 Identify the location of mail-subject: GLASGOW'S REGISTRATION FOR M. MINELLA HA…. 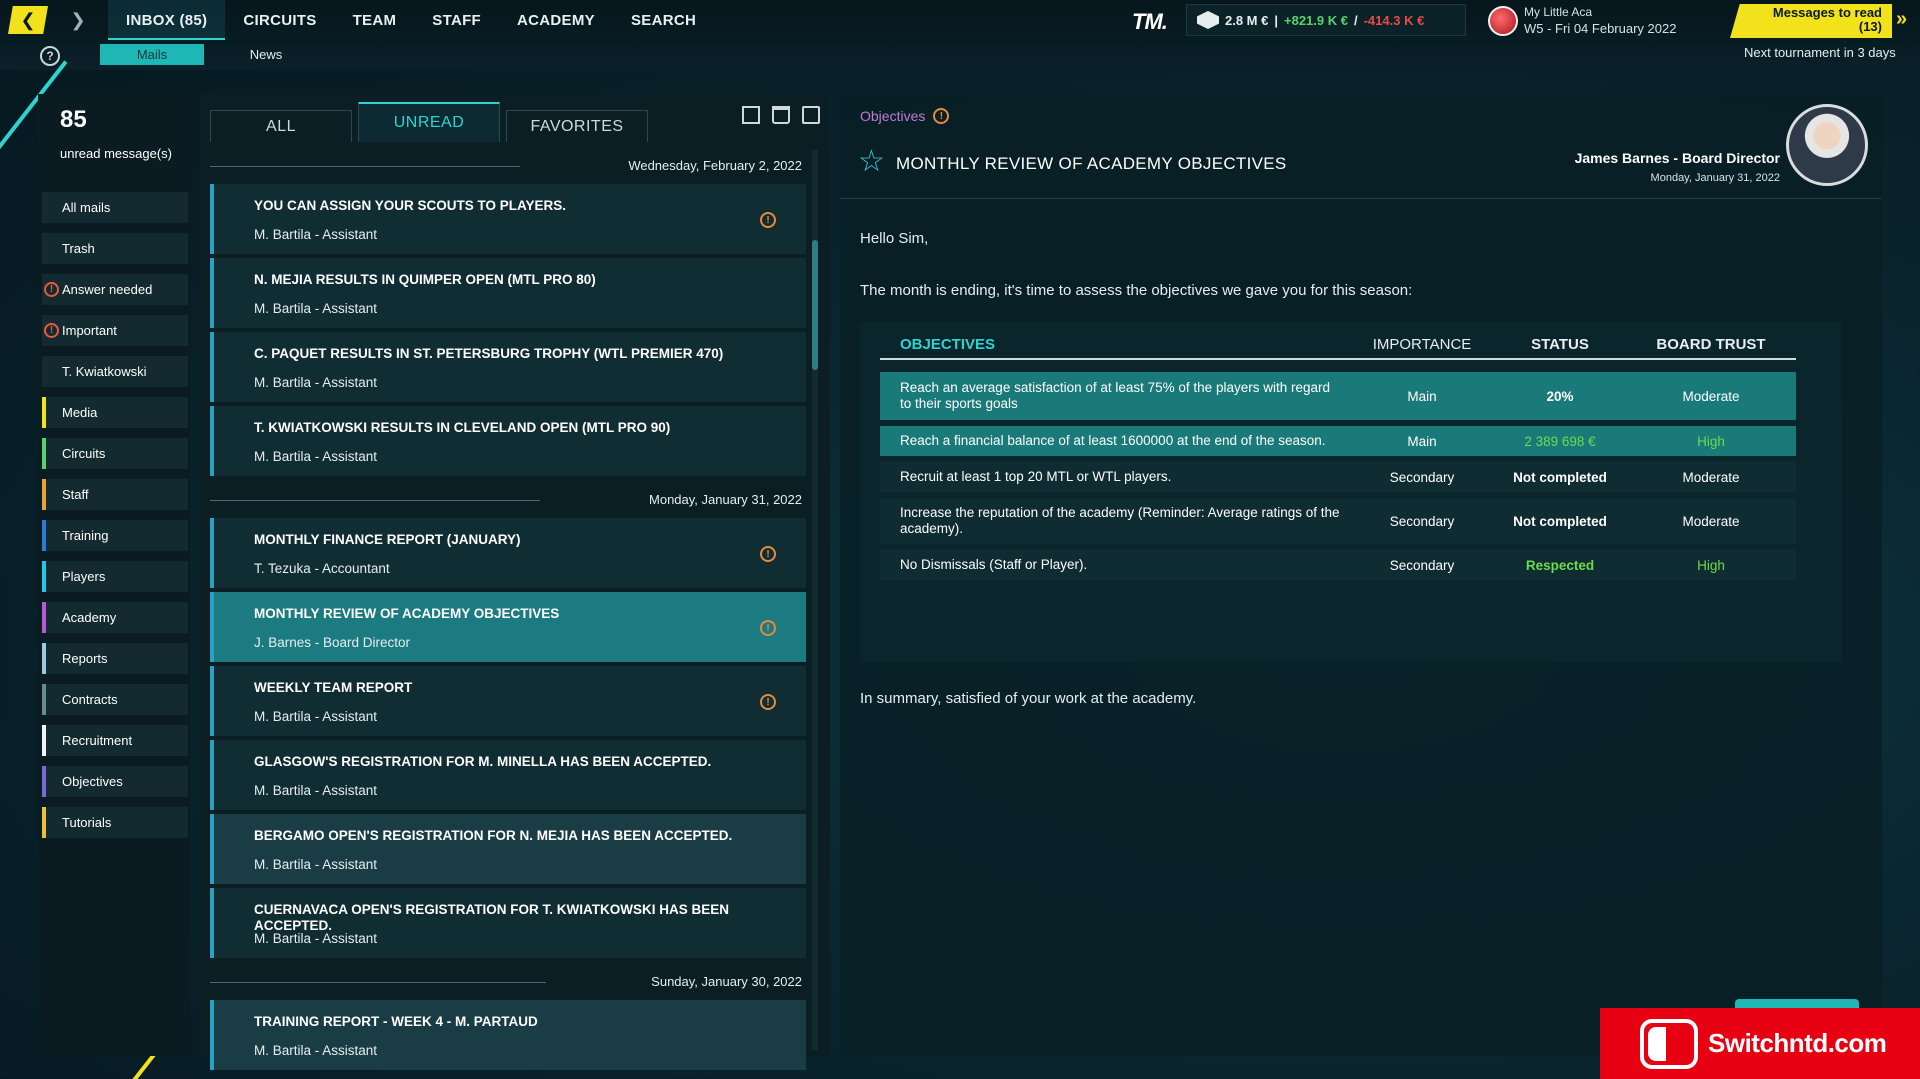
(483, 761).